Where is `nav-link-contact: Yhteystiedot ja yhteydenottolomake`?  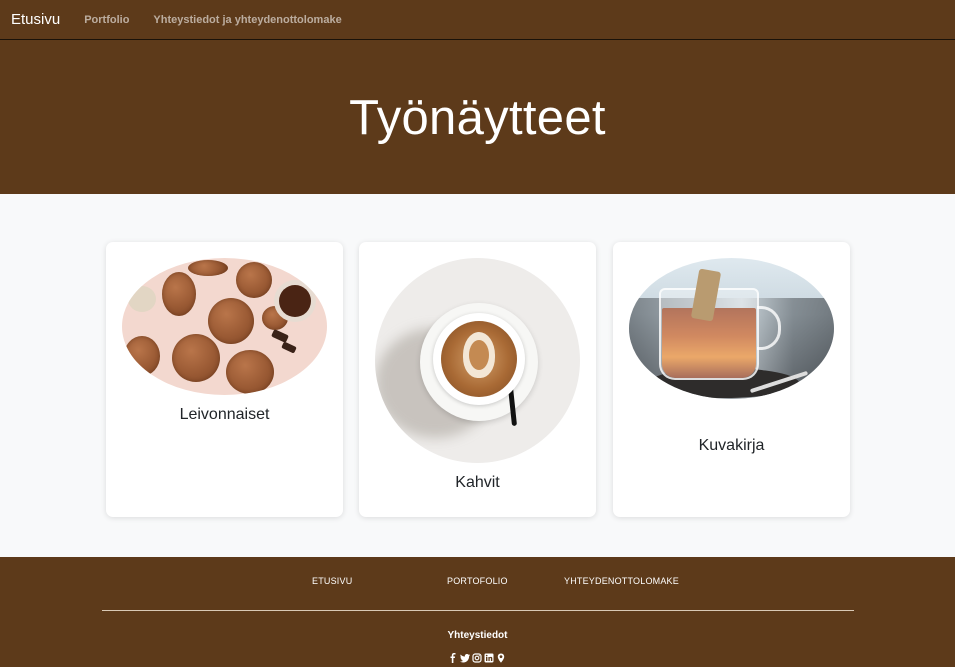
nav-link-contact: Yhteystiedot ja yhteydenottolomake is located at coordinates (247, 20).